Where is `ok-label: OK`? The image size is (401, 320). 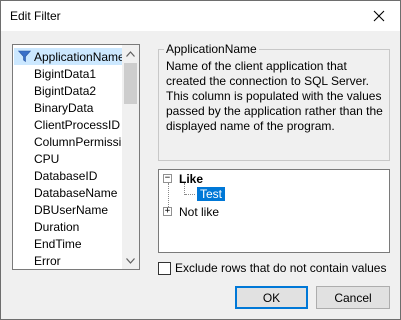
ok-label: OK is located at coordinates (271, 297).